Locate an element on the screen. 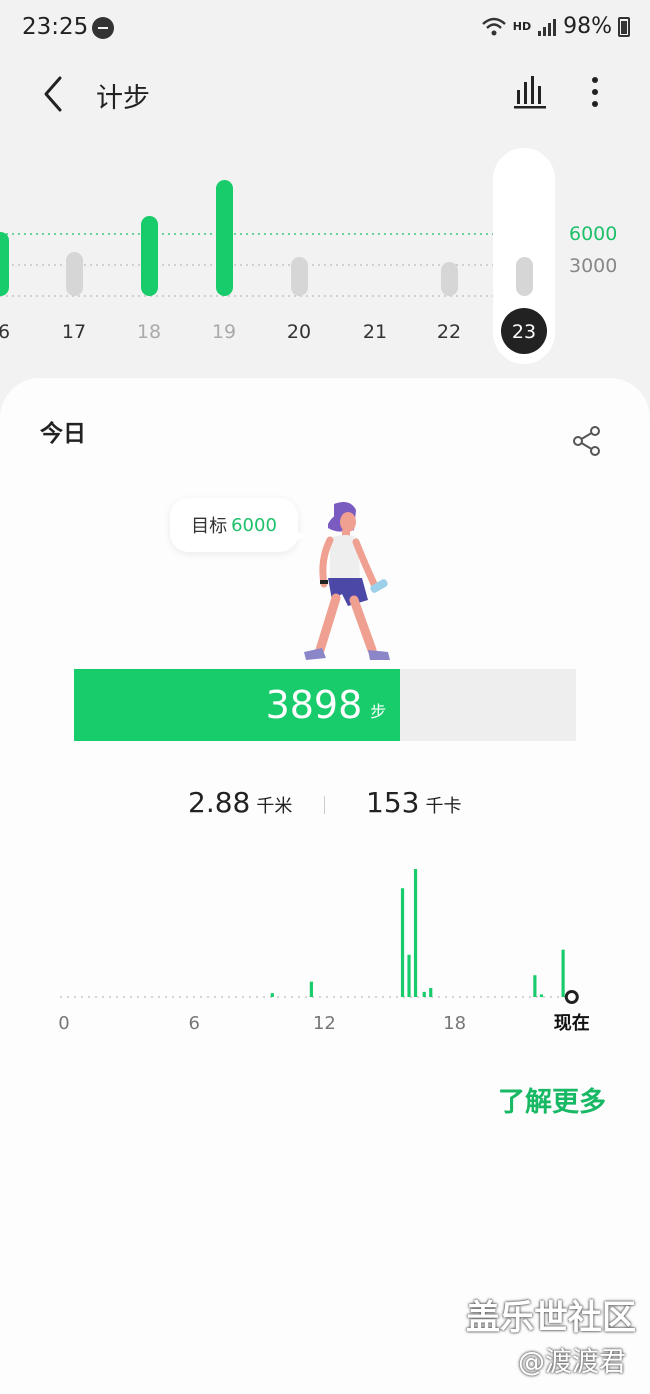 The image size is (650, 1394). signal-icon is located at coordinates (547, 27).